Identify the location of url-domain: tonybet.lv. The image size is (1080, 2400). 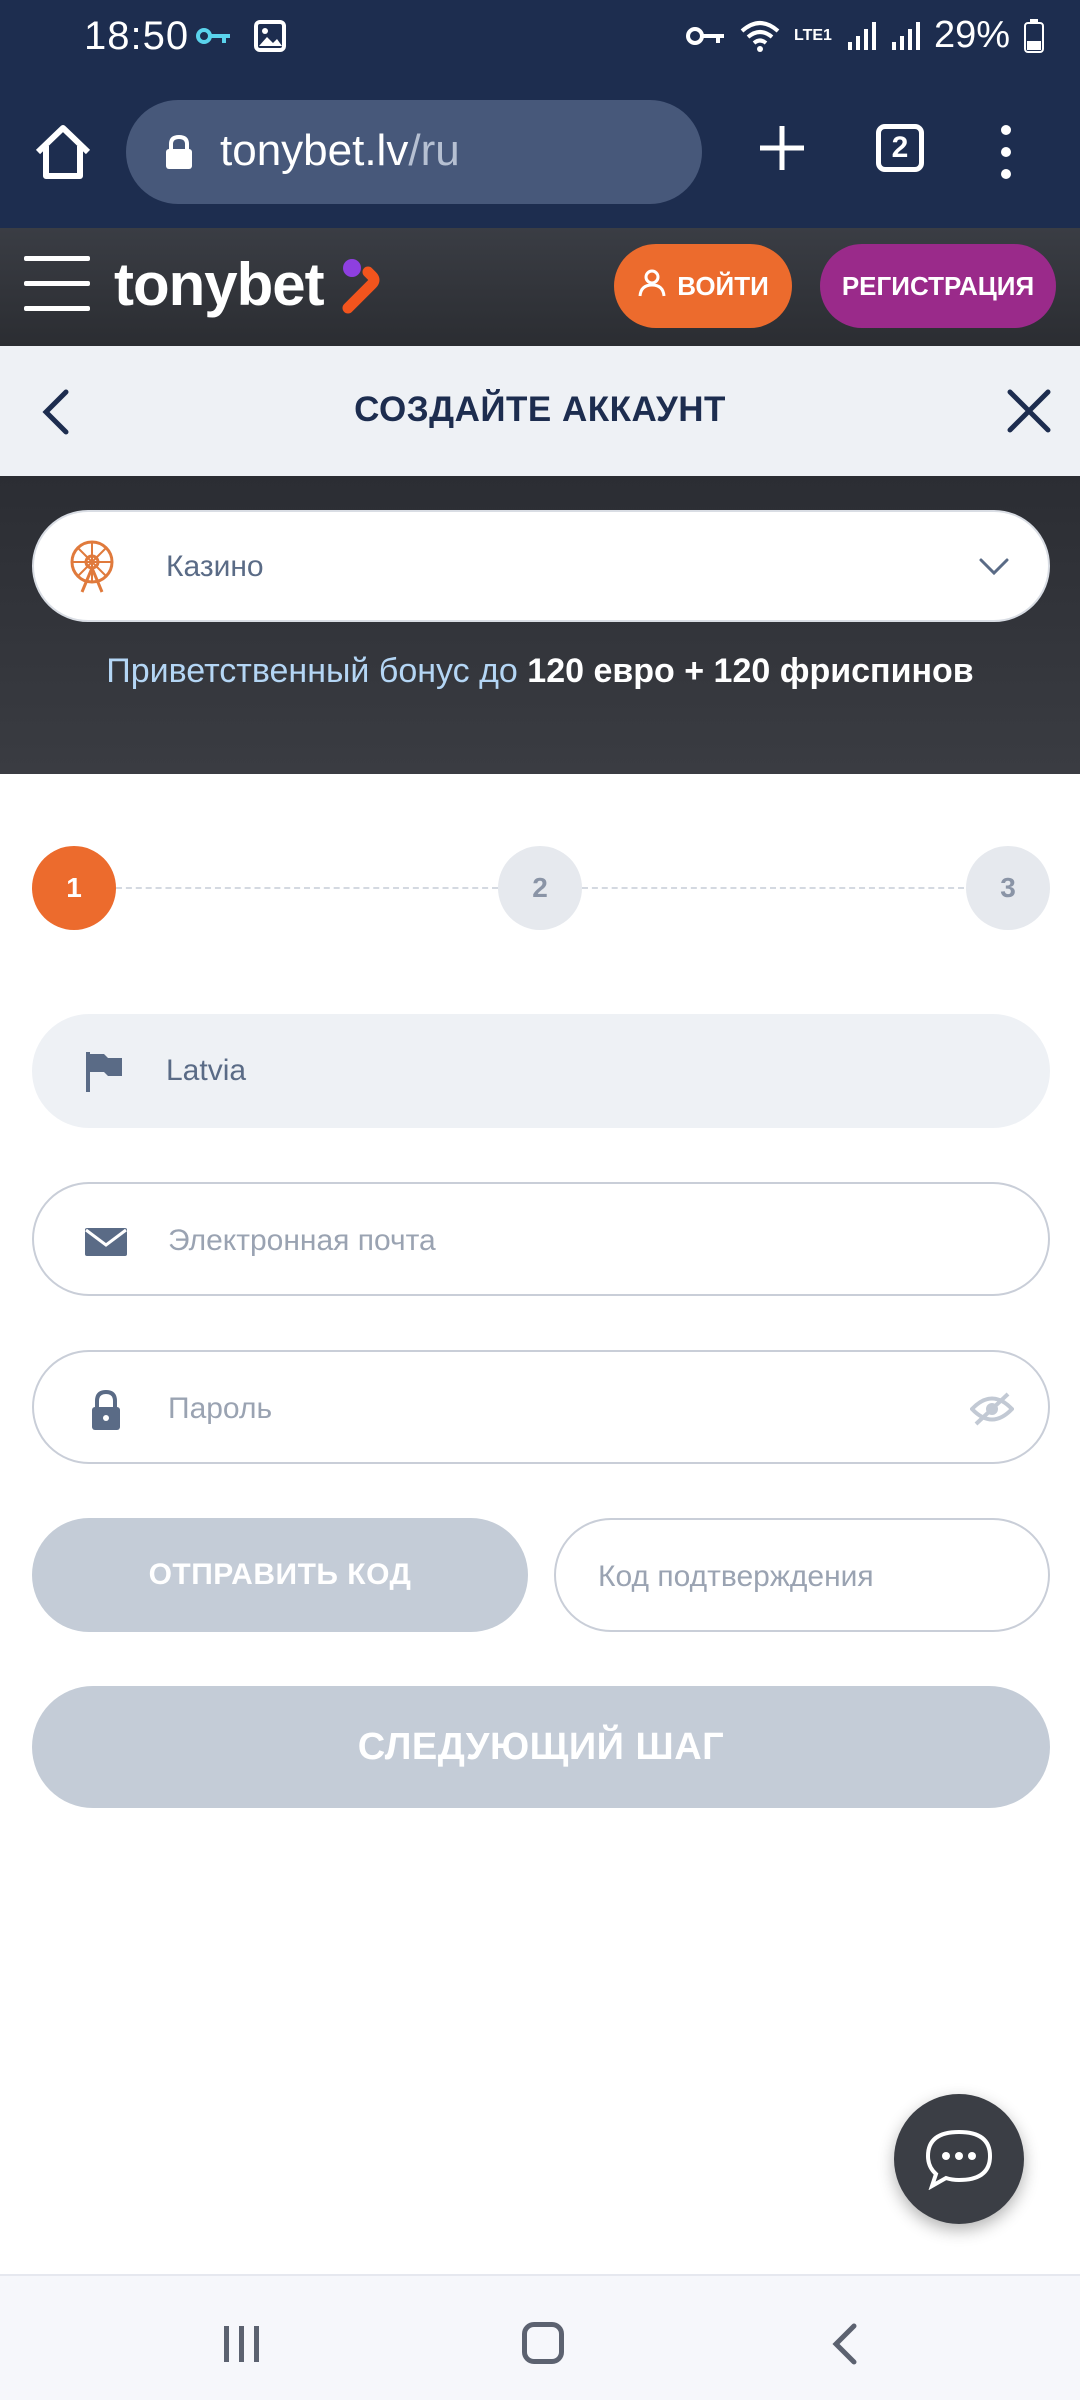
(314, 150).